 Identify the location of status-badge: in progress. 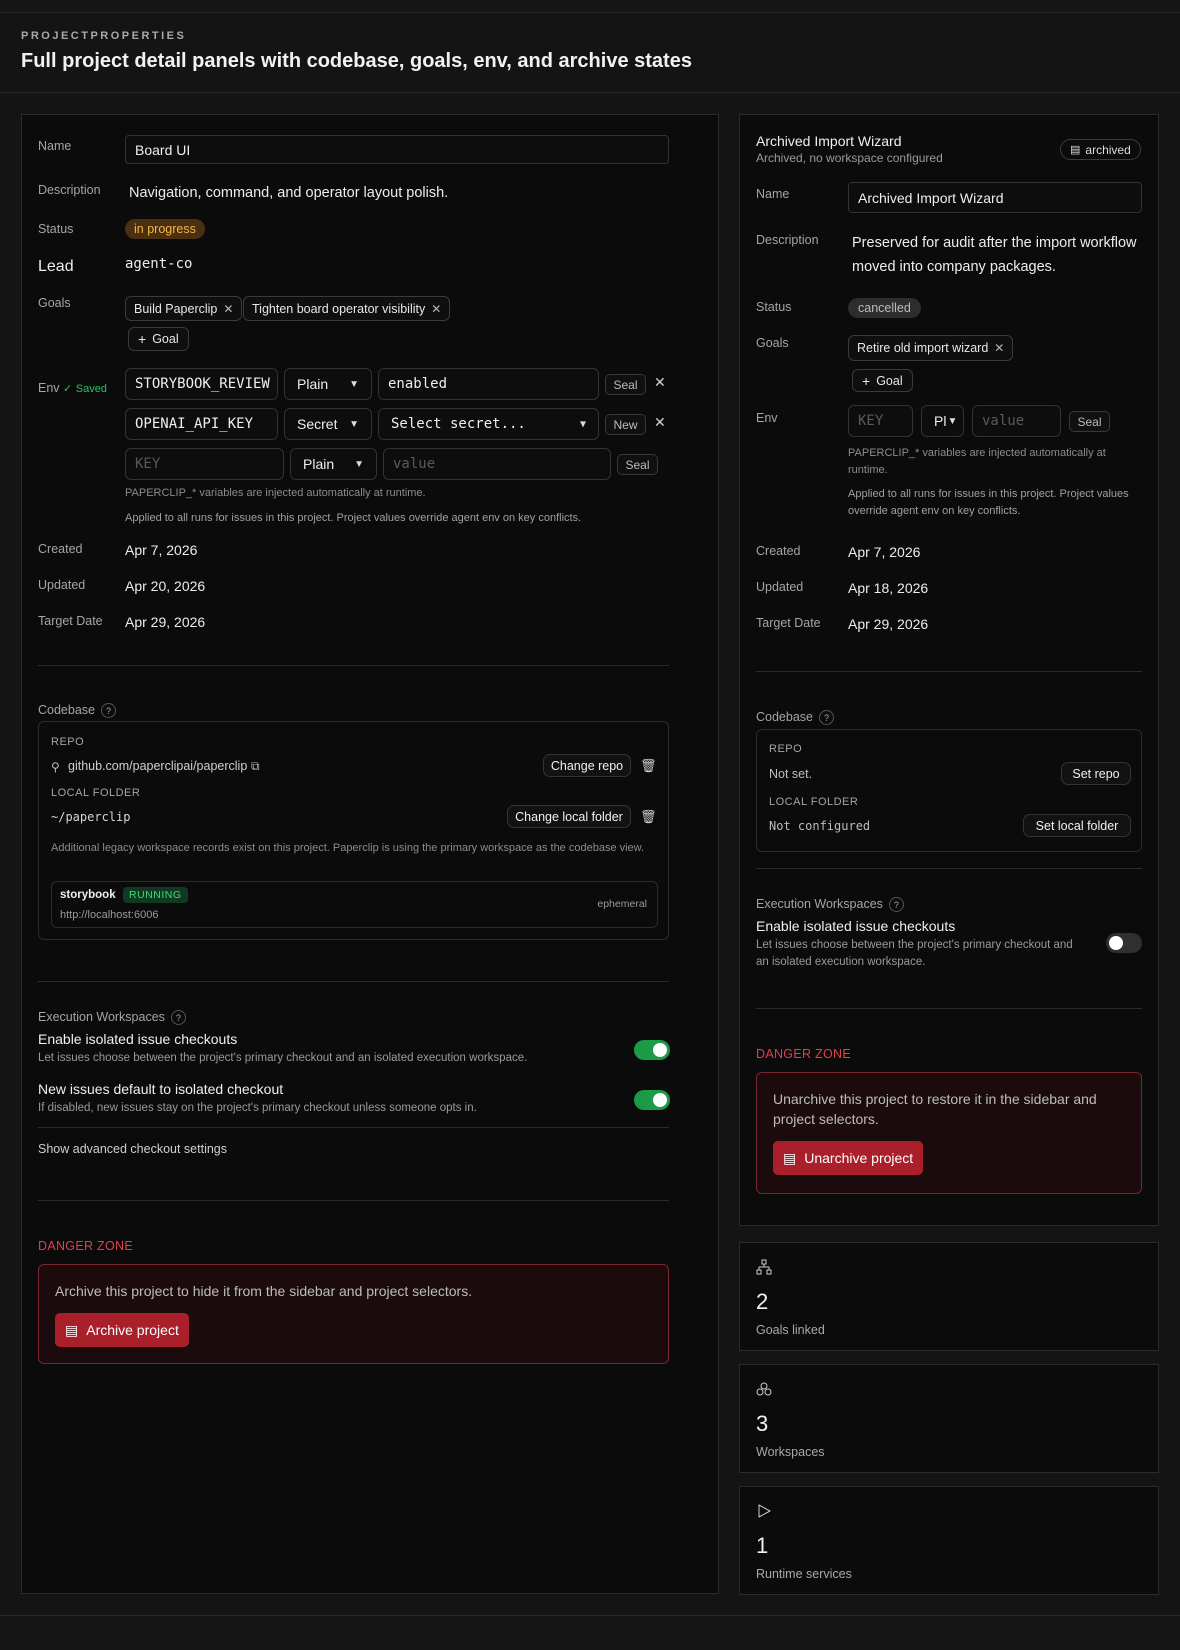
(165, 229).